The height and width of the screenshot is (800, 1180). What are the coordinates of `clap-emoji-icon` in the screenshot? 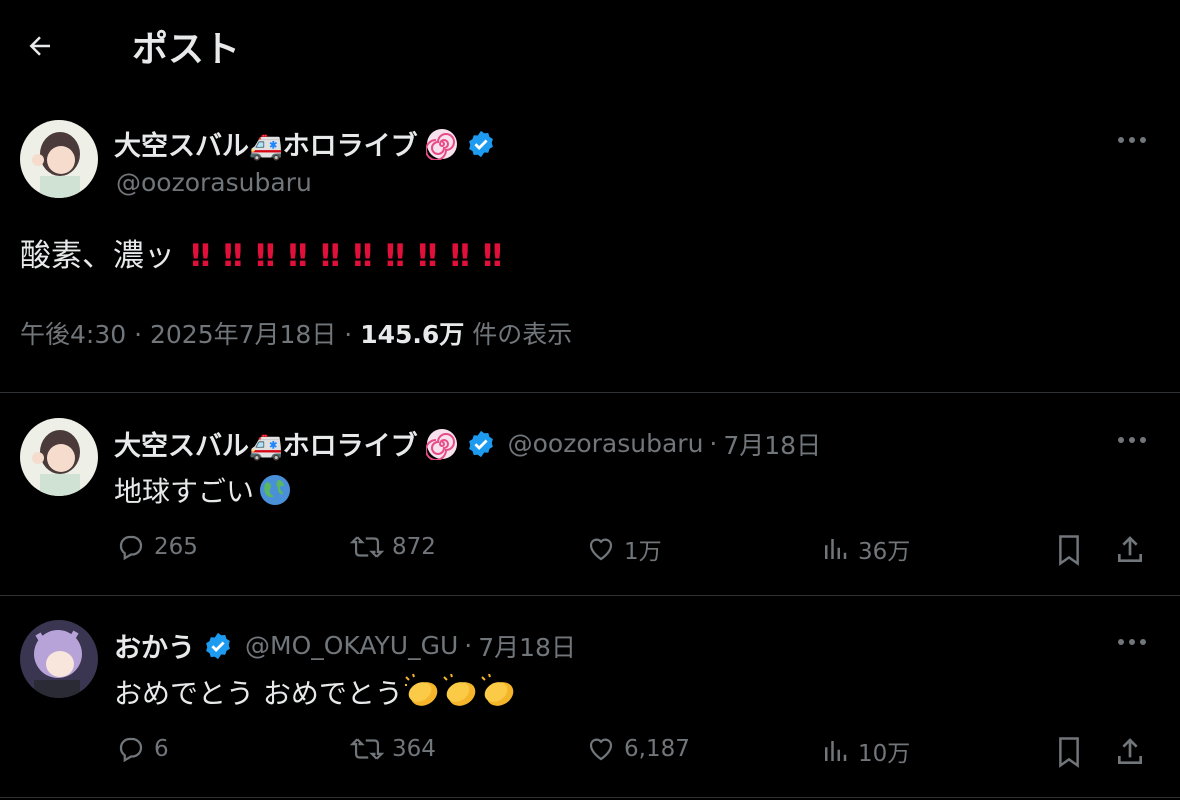 It's located at (461, 692).